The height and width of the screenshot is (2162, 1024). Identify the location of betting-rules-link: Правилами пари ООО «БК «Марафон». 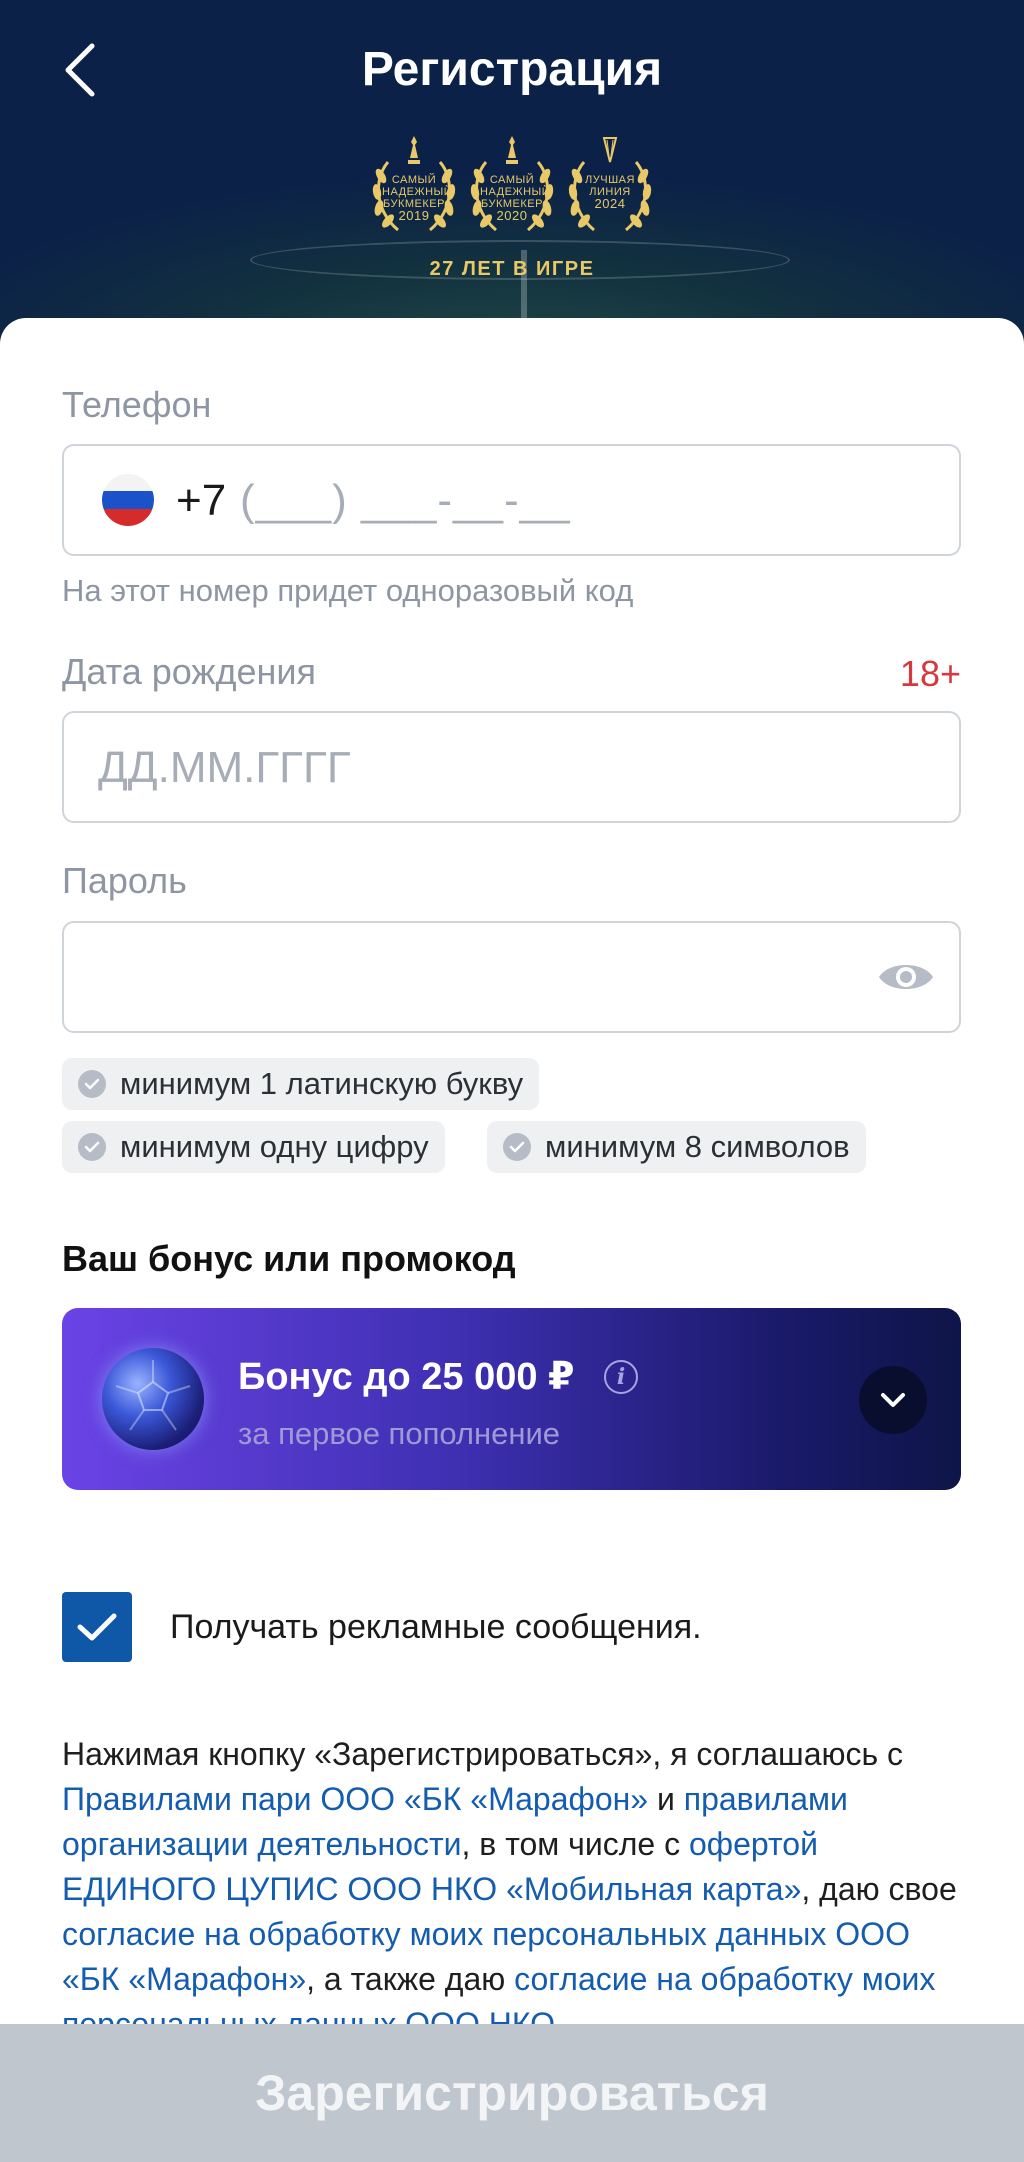
(355, 1799).